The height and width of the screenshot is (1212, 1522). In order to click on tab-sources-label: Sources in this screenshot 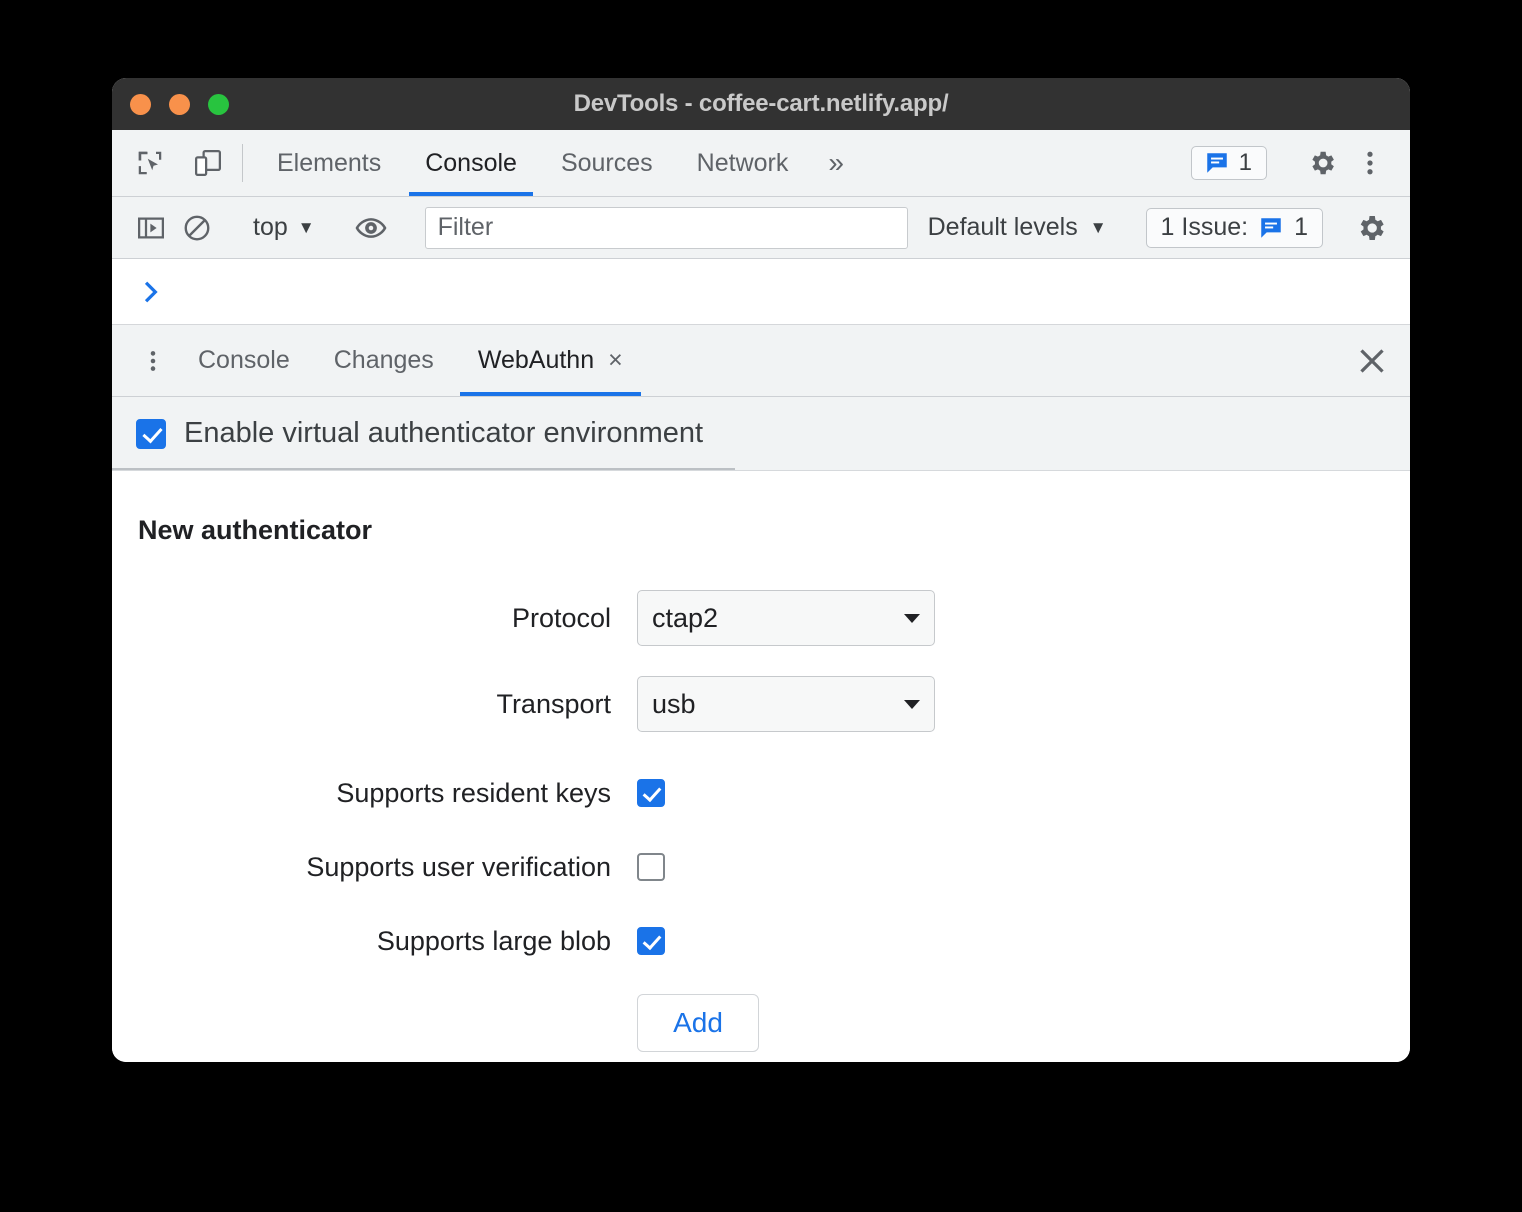, I will do `click(606, 162)`.